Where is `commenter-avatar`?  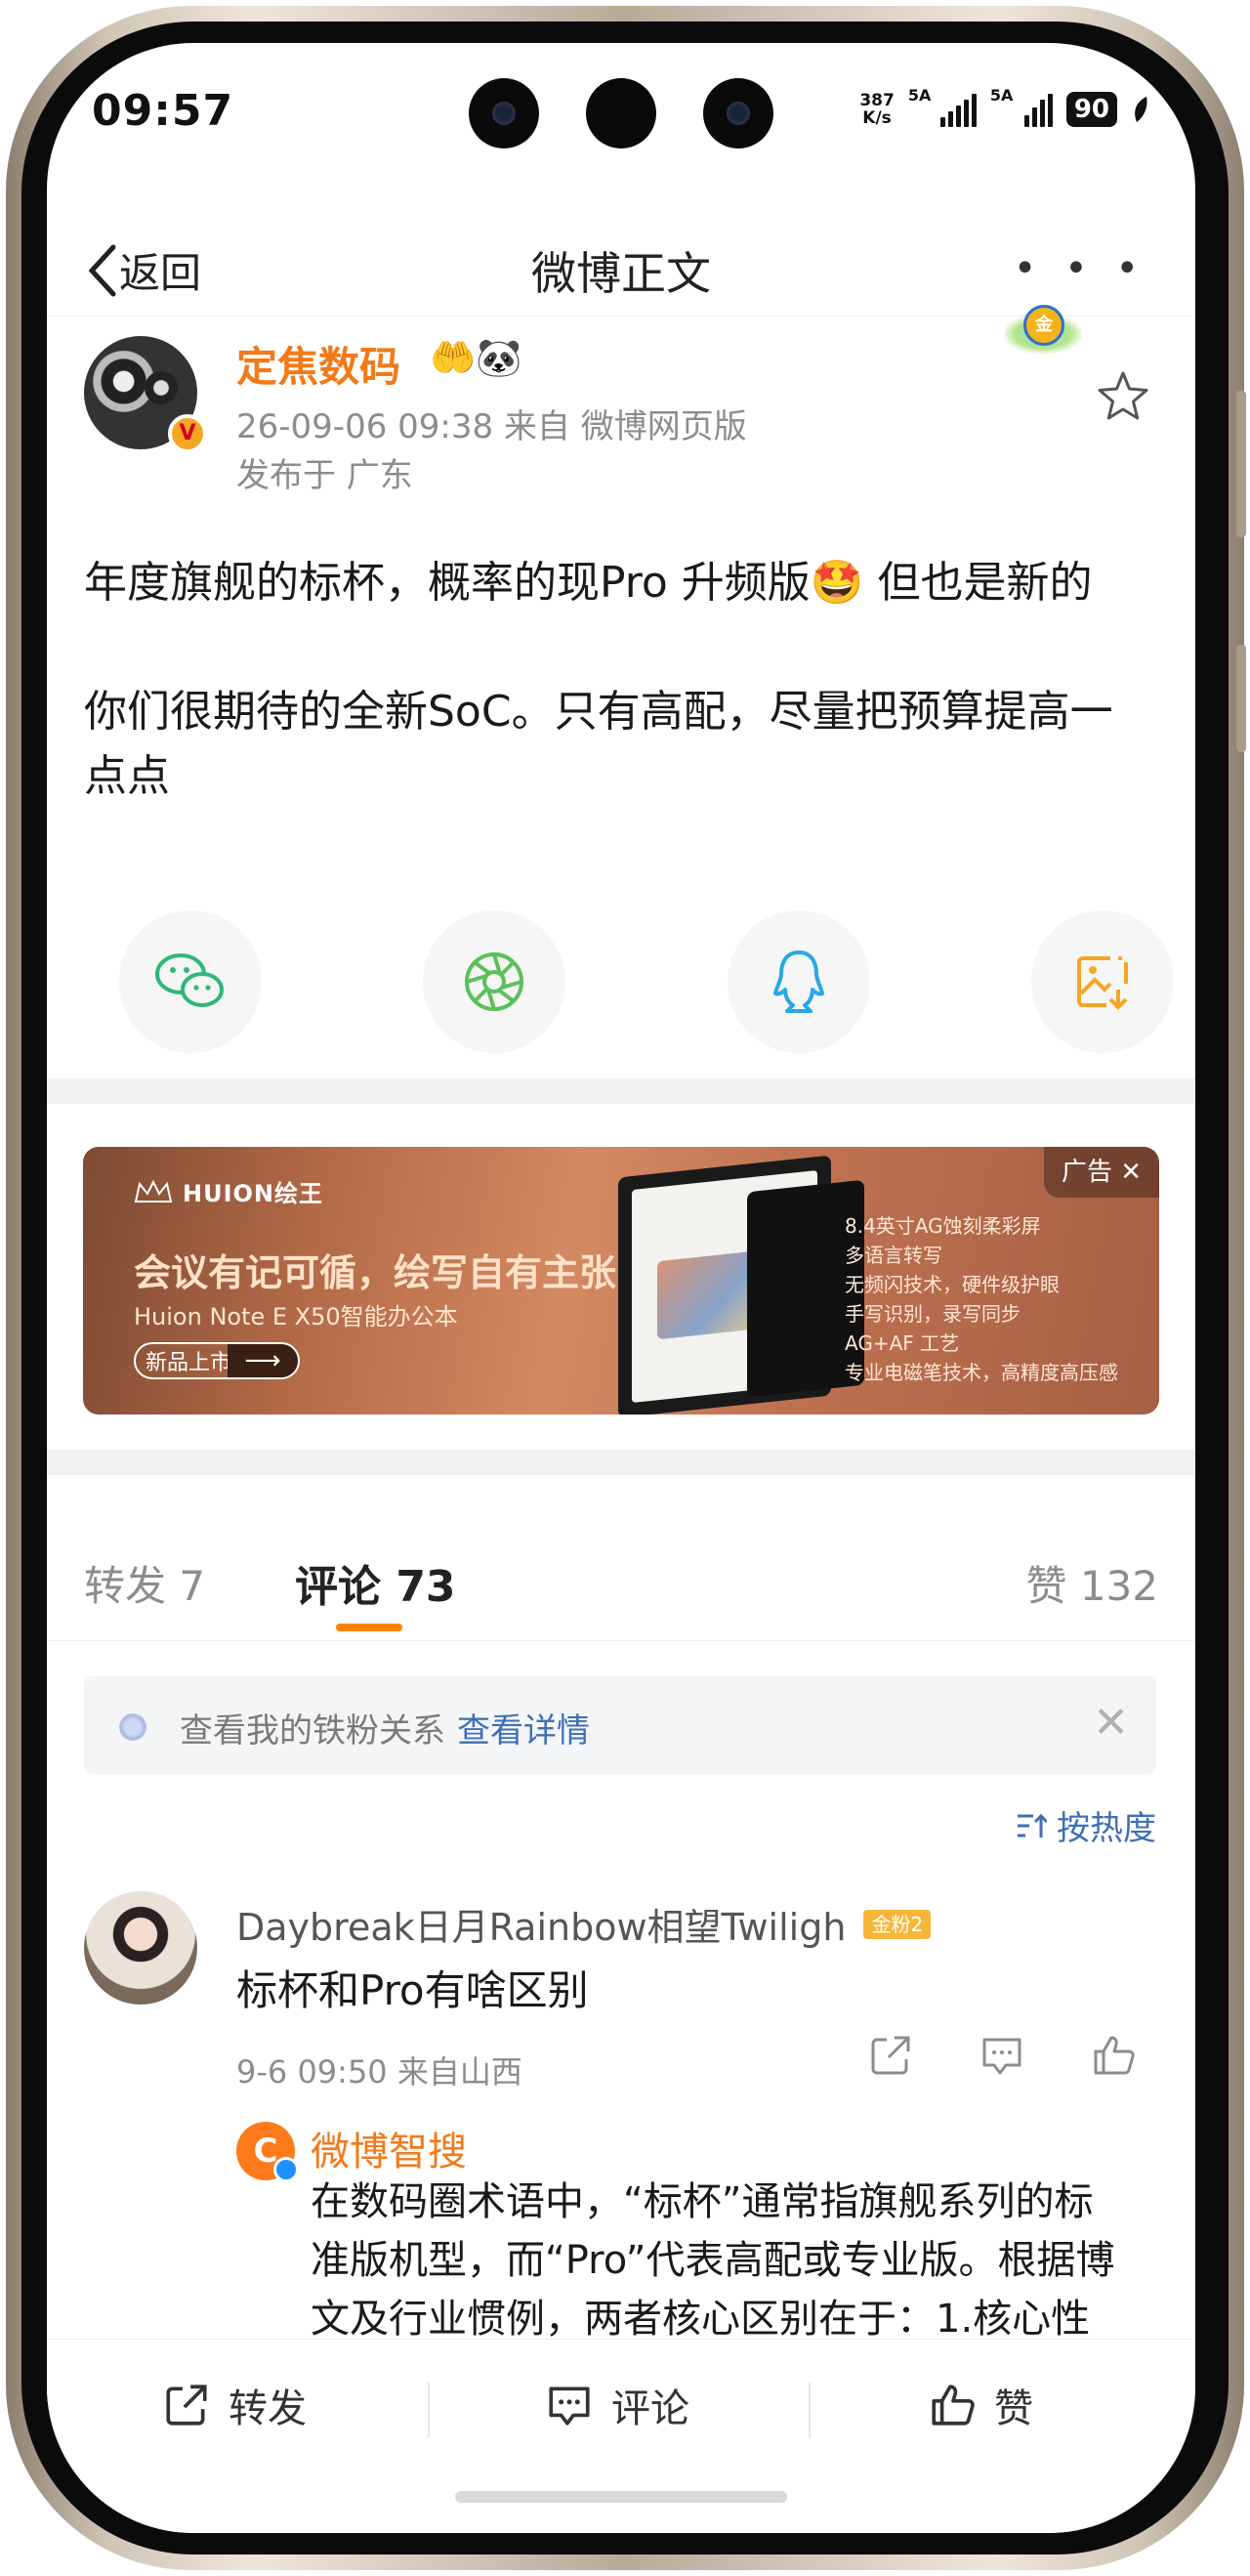 commenter-avatar is located at coordinates (140, 1948).